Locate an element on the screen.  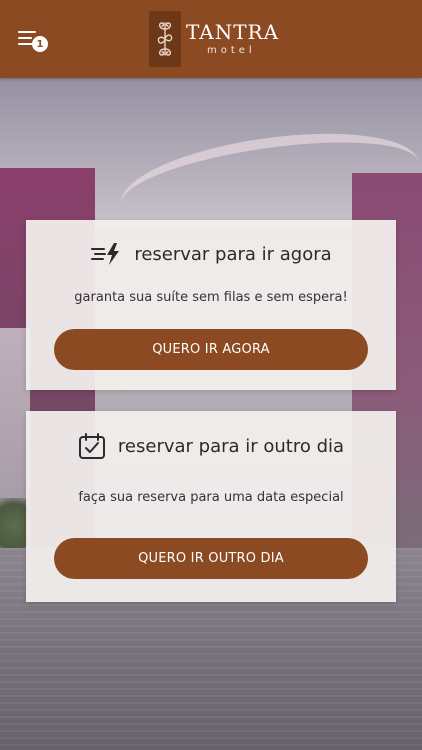
reserve-now-title: reservar para ir agora is located at coordinates (233, 254).